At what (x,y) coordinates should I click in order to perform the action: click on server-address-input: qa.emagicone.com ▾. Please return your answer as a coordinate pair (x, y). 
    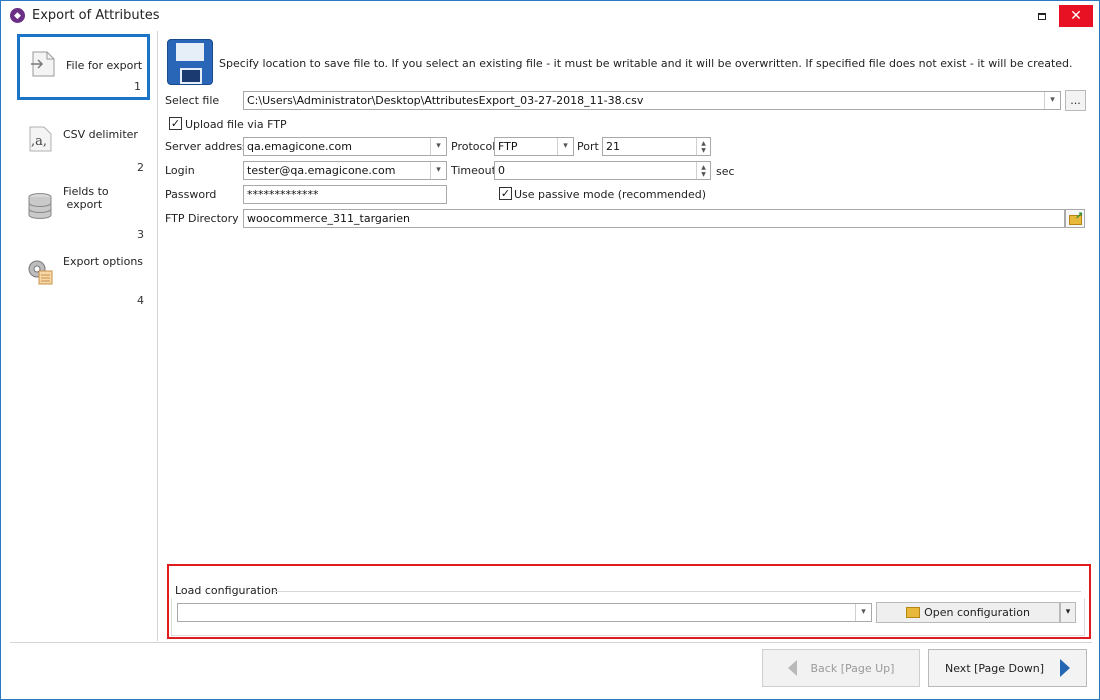
    Looking at the image, I should click on (345, 146).